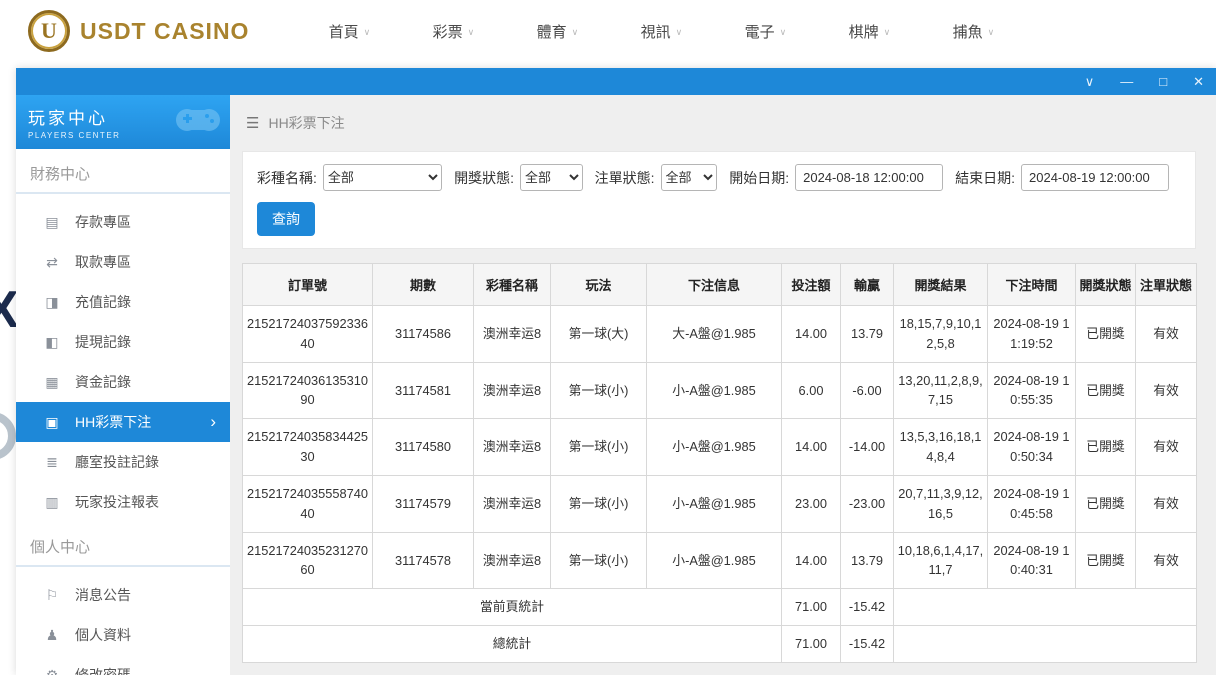 The image size is (1216, 675). I want to click on table-header-cell: 彩種名稱, so click(512, 284).